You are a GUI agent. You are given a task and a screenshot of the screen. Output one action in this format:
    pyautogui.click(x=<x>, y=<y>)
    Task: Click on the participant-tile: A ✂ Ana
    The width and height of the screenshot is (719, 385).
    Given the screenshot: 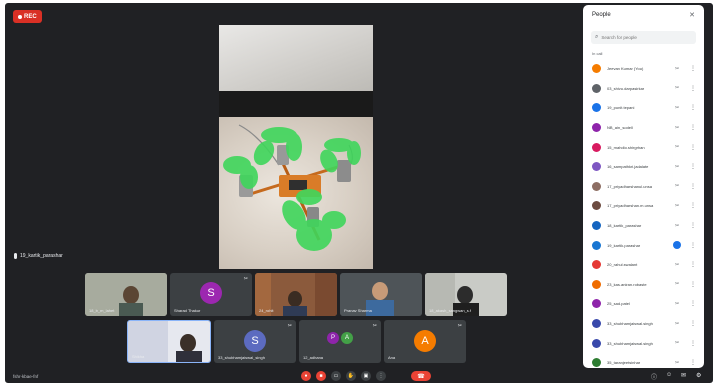 What is the action you would take?
    pyautogui.click(x=425, y=341)
    